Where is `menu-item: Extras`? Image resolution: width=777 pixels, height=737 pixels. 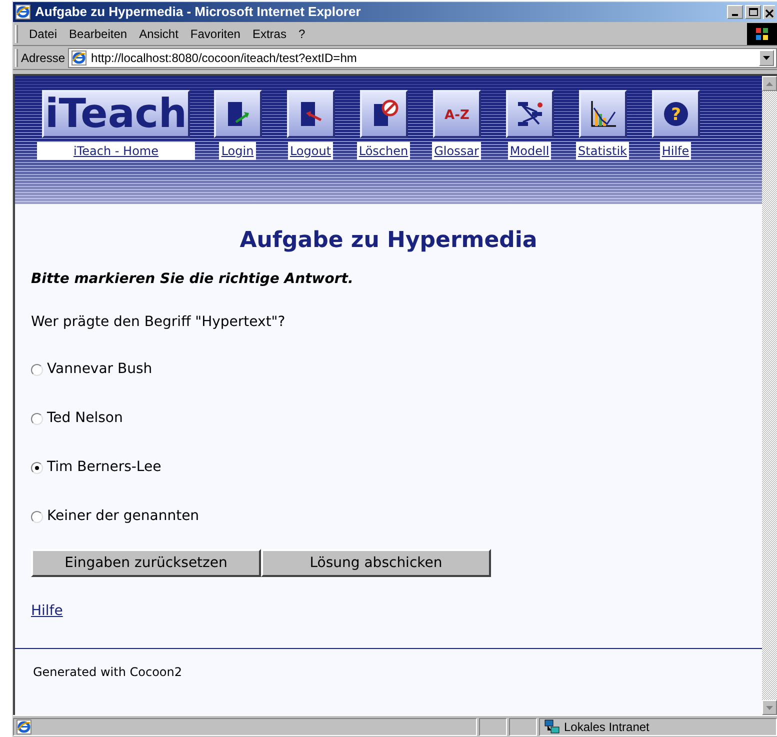
menu-item: Extras is located at coordinates (269, 34).